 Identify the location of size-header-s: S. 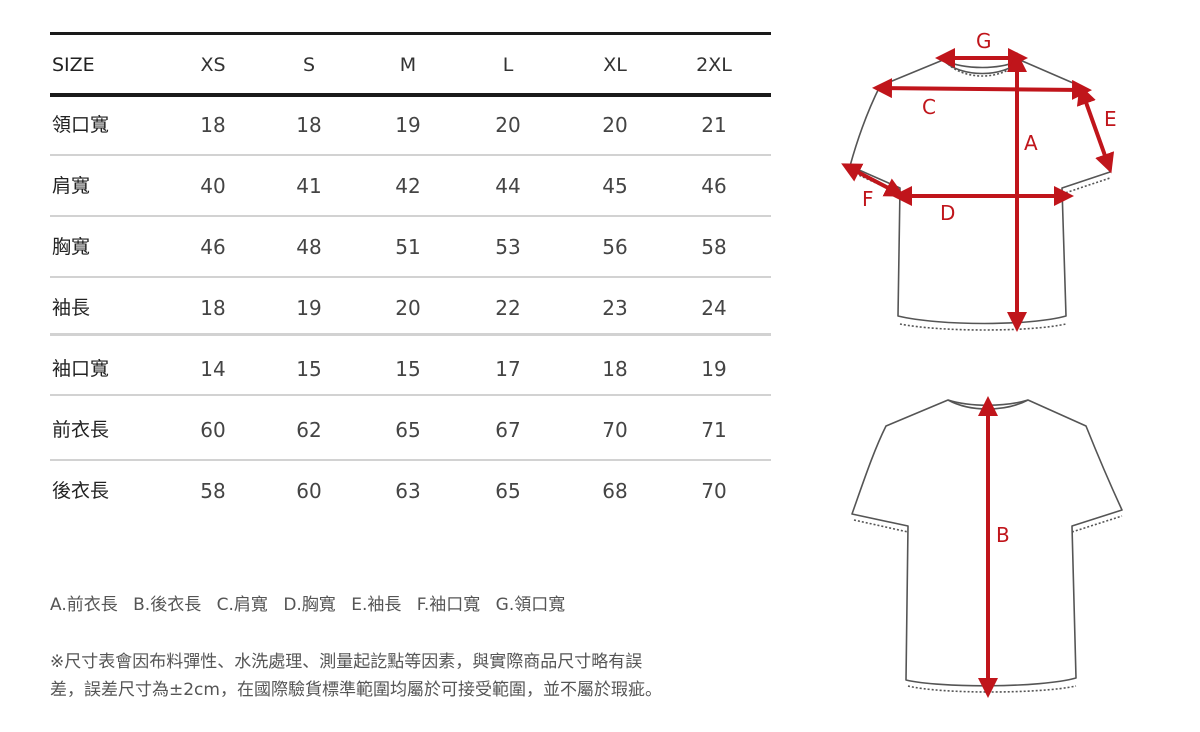
(309, 65).